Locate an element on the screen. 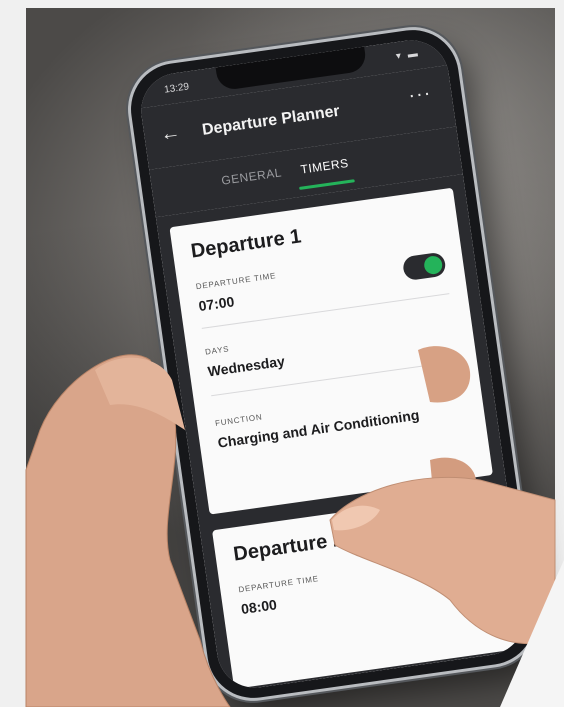 This screenshot has height=707, width=564. departure-time-value: 07:00 is located at coordinates (217, 303).